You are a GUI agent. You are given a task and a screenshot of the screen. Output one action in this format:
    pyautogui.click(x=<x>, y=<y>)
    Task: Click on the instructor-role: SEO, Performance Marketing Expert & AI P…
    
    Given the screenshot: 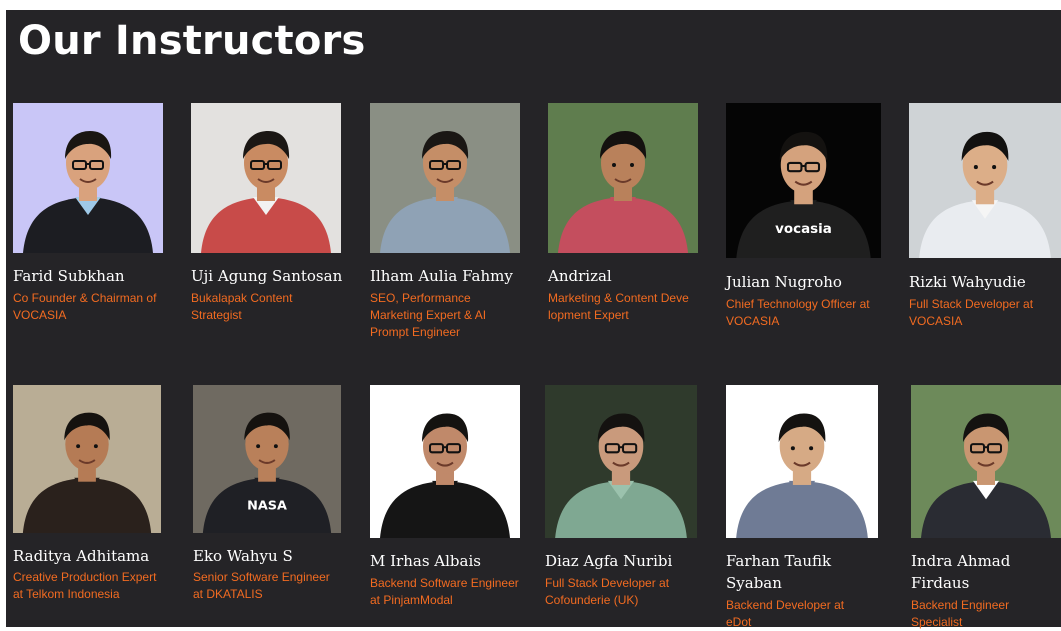 What is the action you would take?
    pyautogui.click(x=428, y=315)
    